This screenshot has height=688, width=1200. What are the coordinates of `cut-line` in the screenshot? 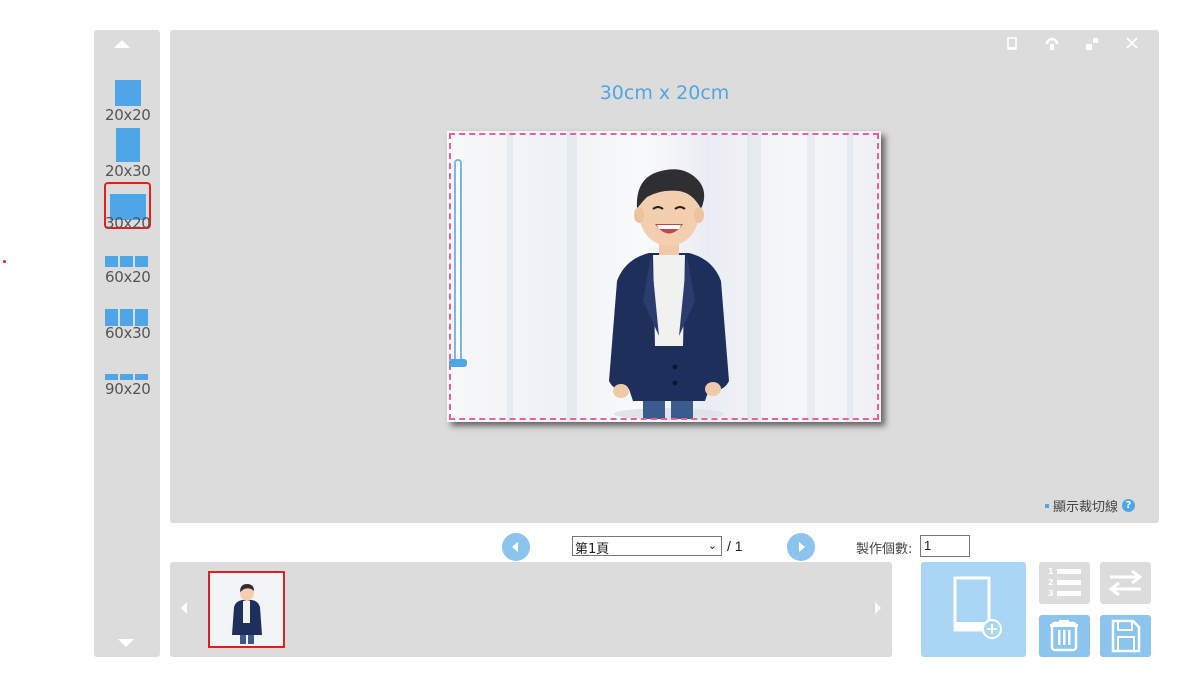 It's located at (664, 276).